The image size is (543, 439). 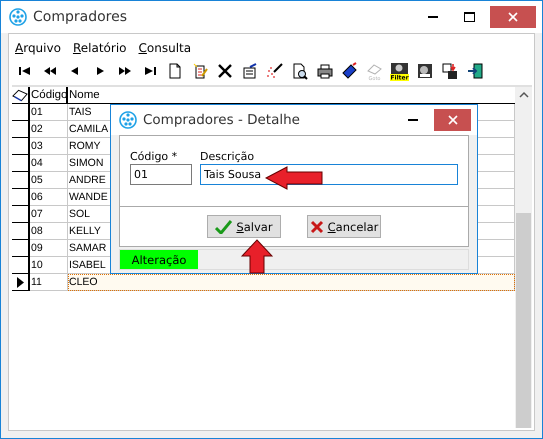 What do you see at coordinates (49, 231) in the screenshot?
I see `table-cell: 08` at bounding box center [49, 231].